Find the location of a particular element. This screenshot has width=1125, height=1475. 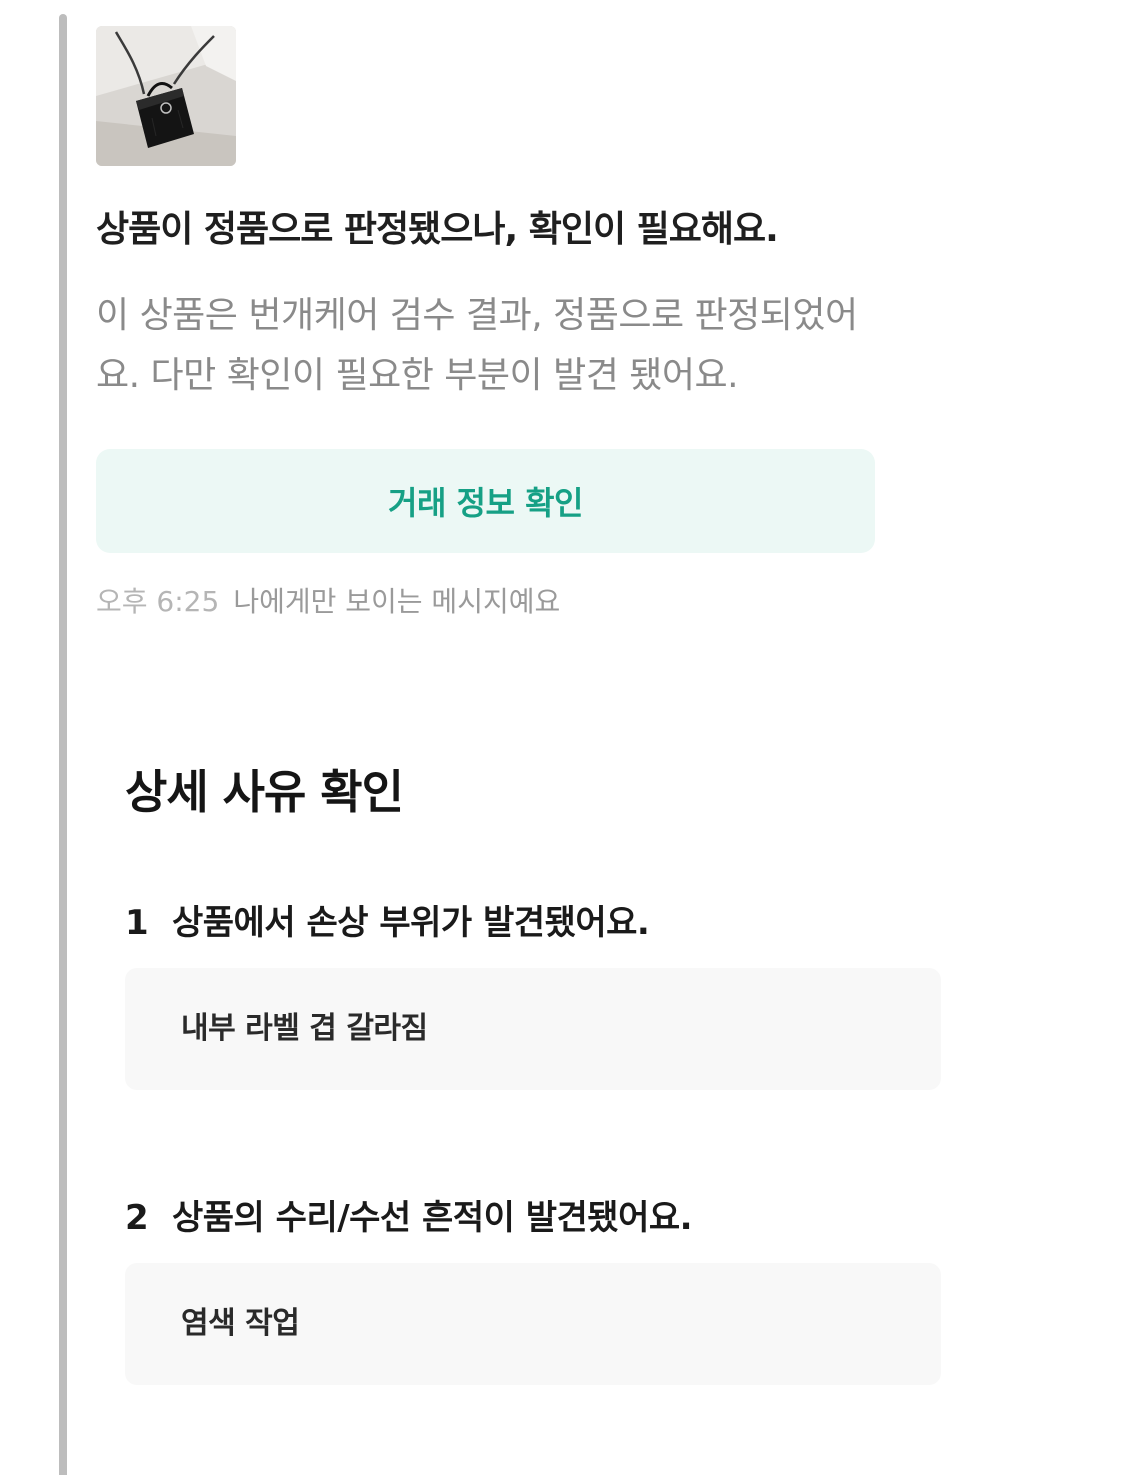

view-transaction-info-button: 거래 정보 확인 is located at coordinates (485, 501).